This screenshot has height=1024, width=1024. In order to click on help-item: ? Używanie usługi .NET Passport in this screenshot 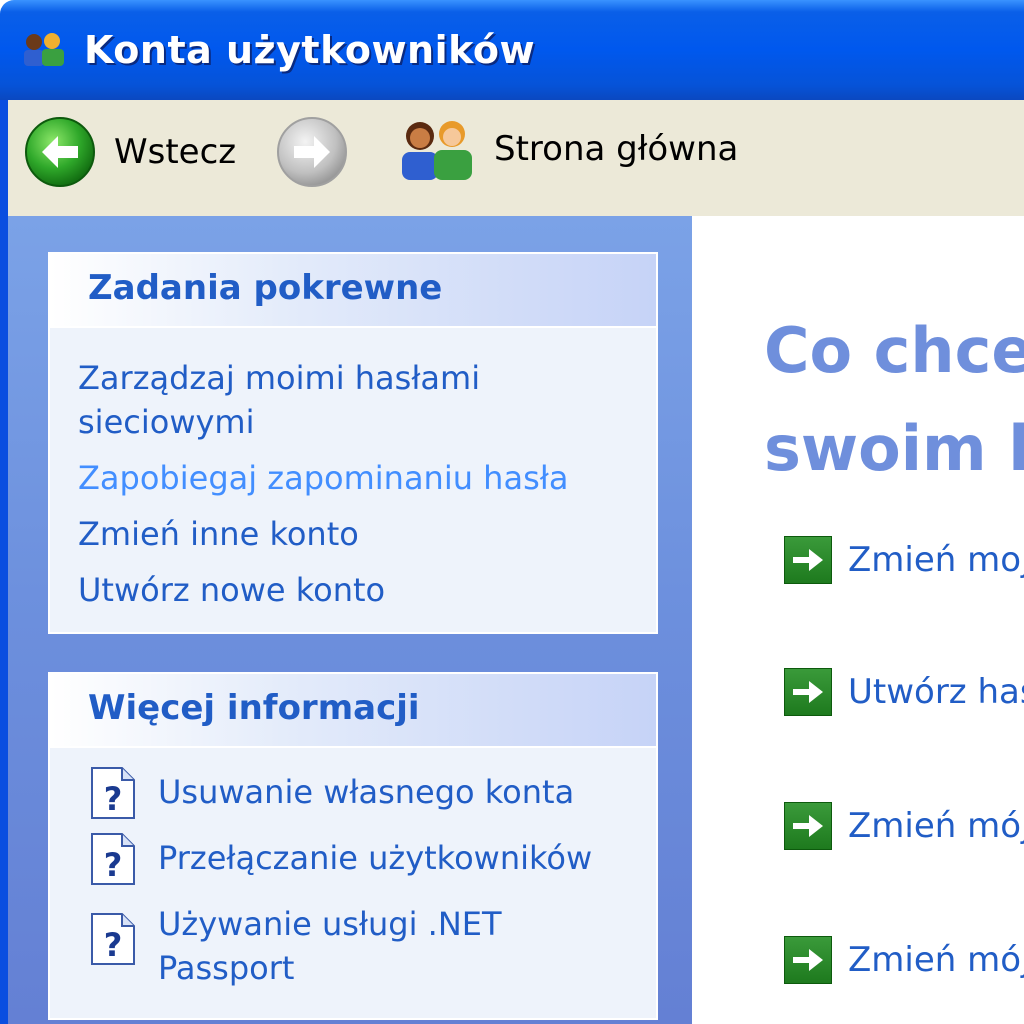, I will do `click(373, 946)`.